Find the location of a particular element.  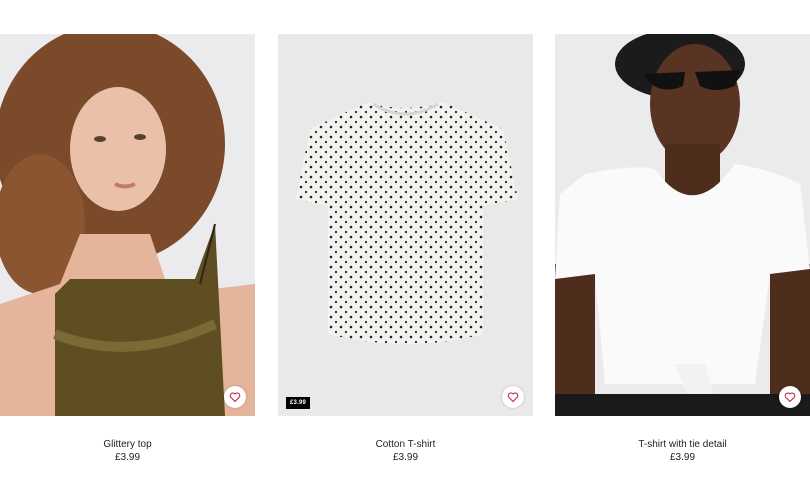

product-info: Glittery top £3.99 is located at coordinates (127, 451).